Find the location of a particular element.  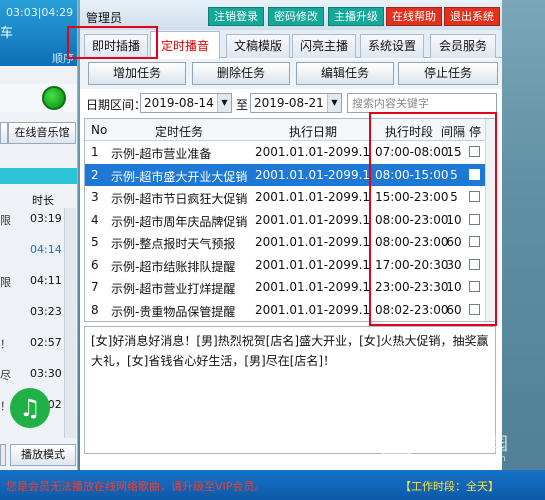

task-name: 示例-超市营业打烊提醒 is located at coordinates (173, 289).